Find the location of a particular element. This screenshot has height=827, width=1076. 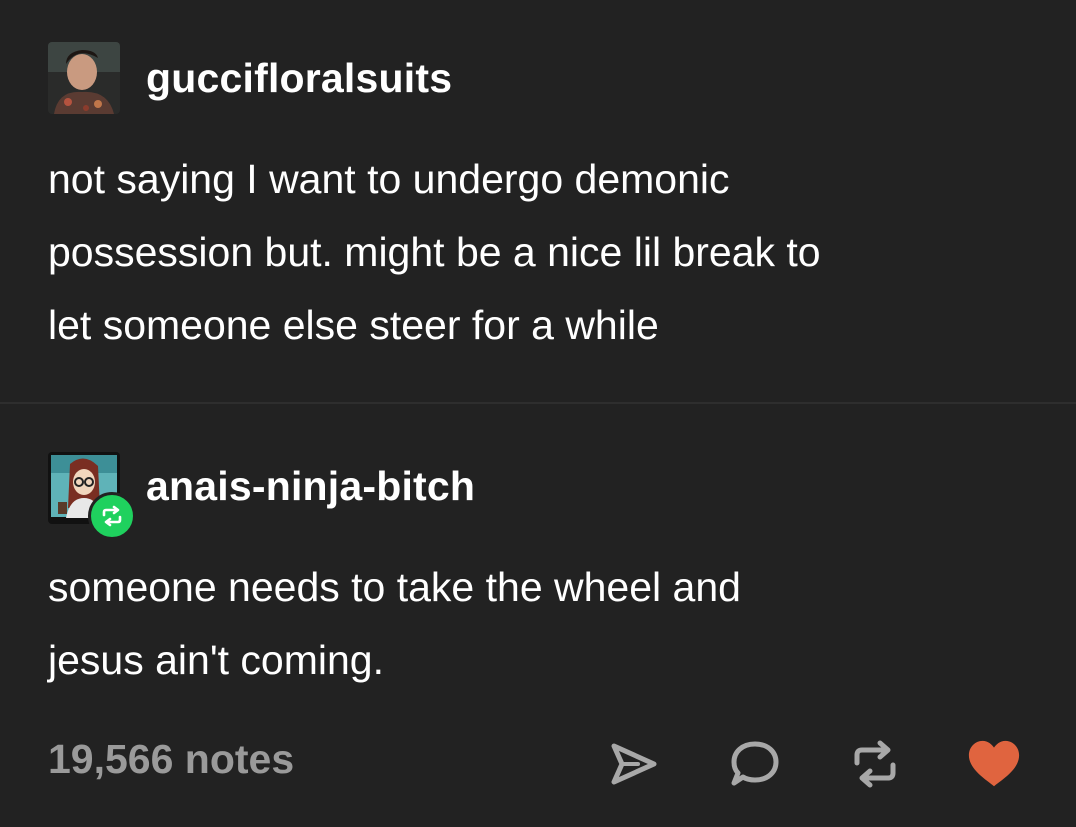

username: guccifloralsuits is located at coordinates (299, 78).